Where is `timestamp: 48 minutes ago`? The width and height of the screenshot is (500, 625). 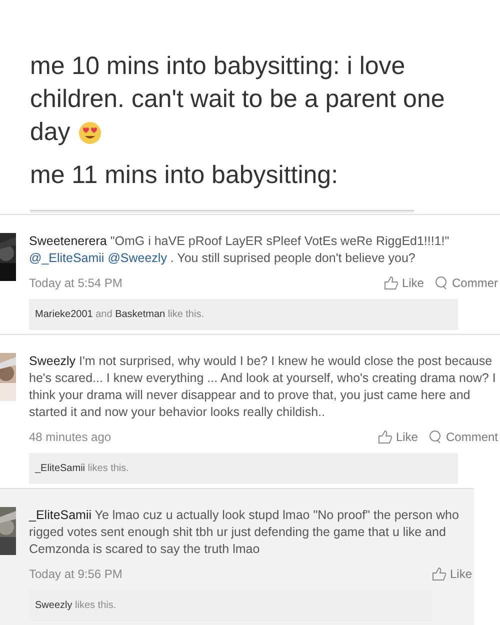
timestamp: 48 minutes ago is located at coordinates (70, 437).